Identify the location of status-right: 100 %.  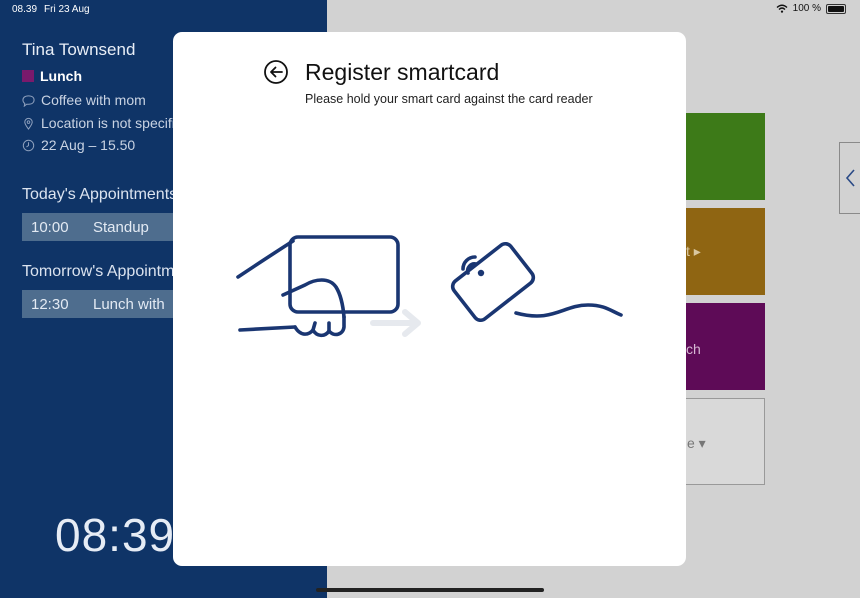
(811, 8).